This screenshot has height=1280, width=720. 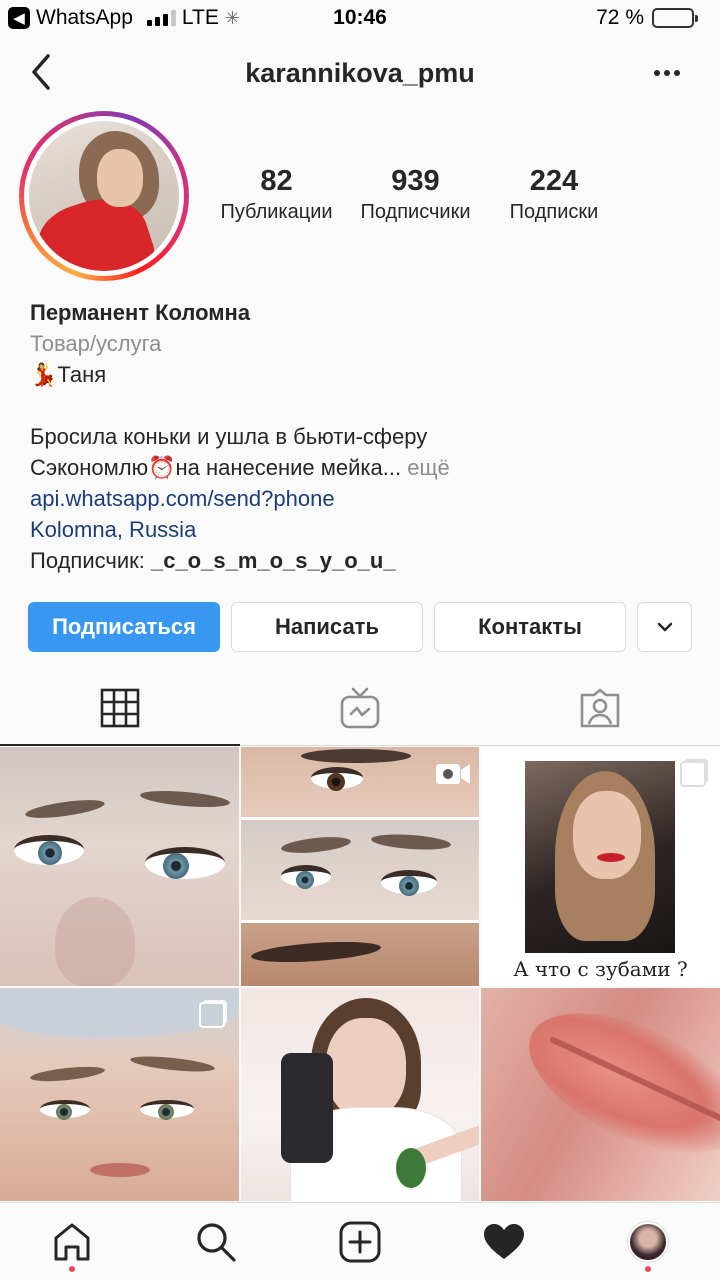 I want to click on post-caption-overlay: А что с зубами ?, so click(x=600, y=969).